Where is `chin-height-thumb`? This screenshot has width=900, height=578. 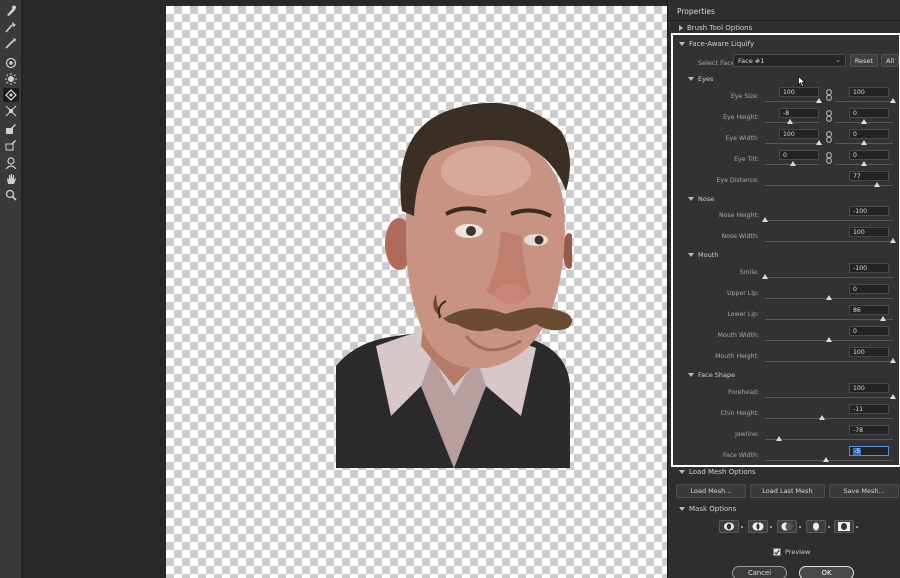 chin-height-thumb is located at coordinates (822, 417).